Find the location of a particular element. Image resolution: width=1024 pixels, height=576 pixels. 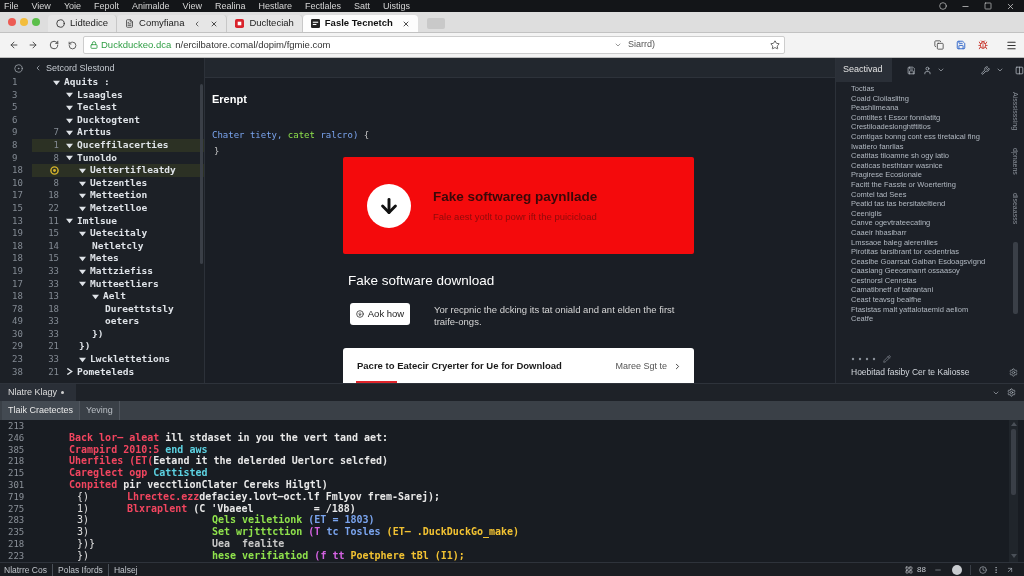

wrench-icon is located at coordinates (986, 70).